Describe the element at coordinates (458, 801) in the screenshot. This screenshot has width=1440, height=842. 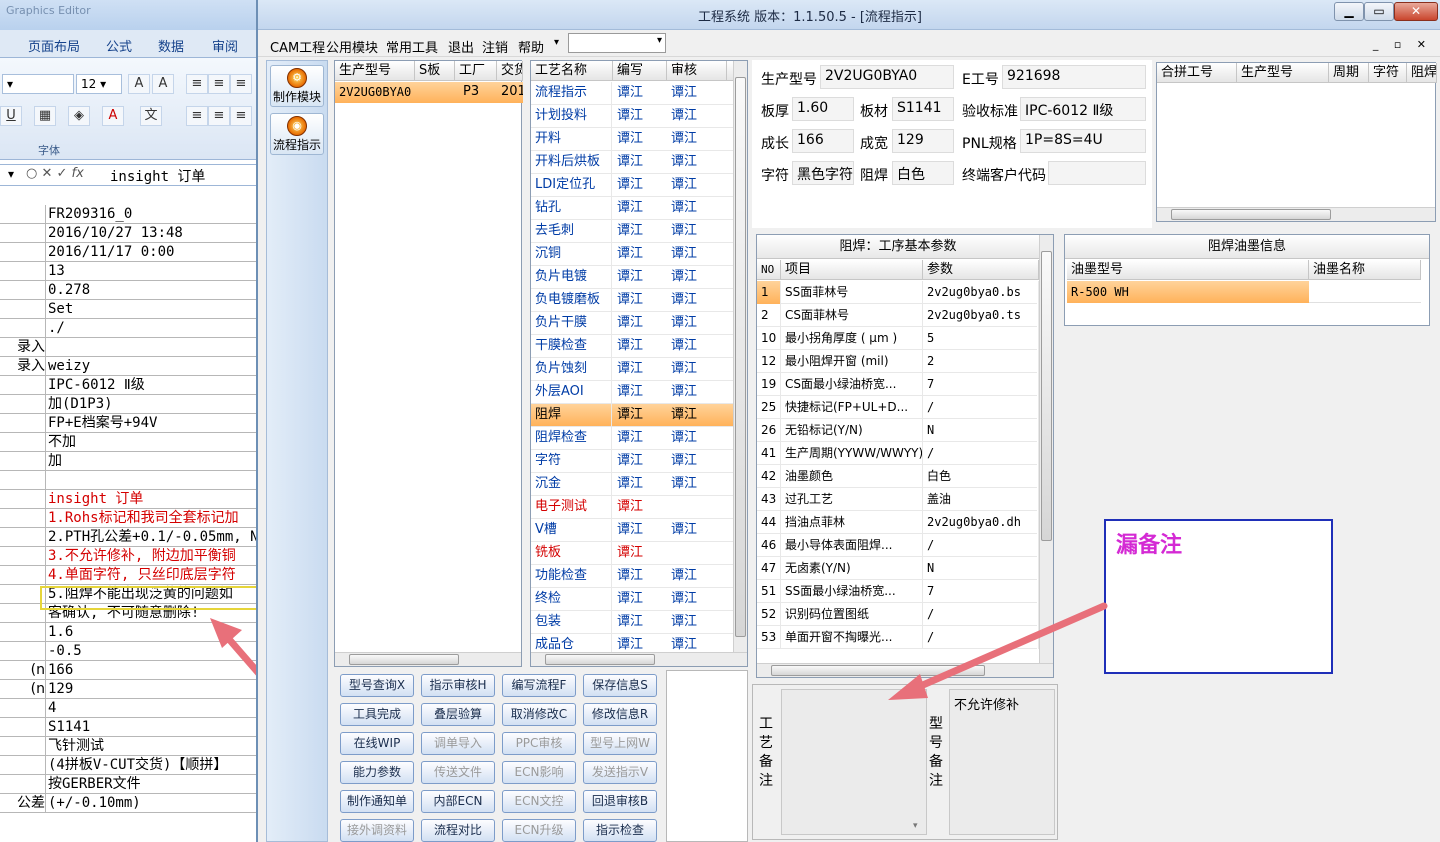
I see `action-button-4-1: 内部ECN` at that location.